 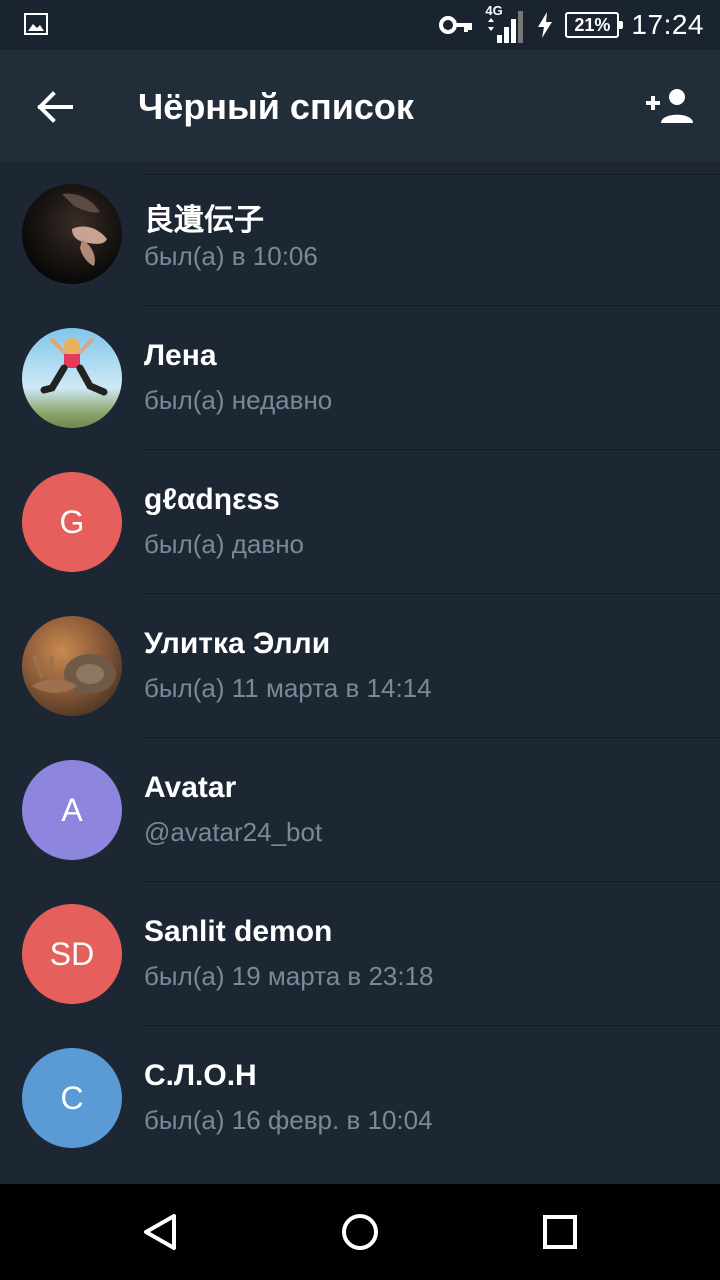 What do you see at coordinates (360, 666) in the screenshot?
I see `list-item: Улитка Элли был(а) 11 марта в 14:14` at bounding box center [360, 666].